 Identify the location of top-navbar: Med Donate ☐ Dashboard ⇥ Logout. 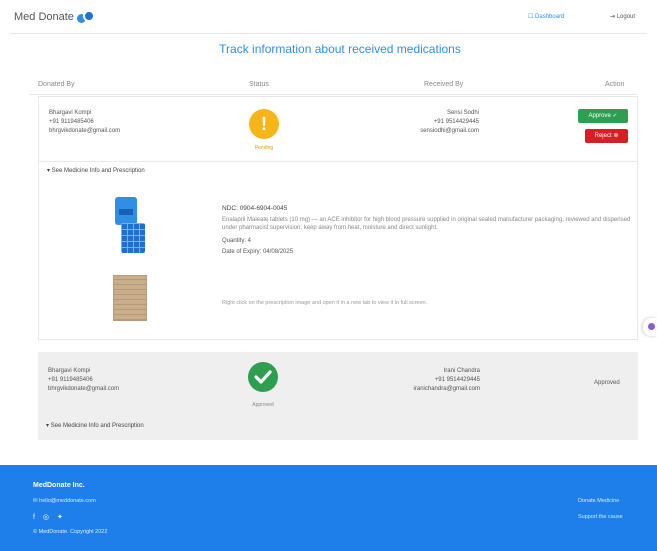
(328, 17).